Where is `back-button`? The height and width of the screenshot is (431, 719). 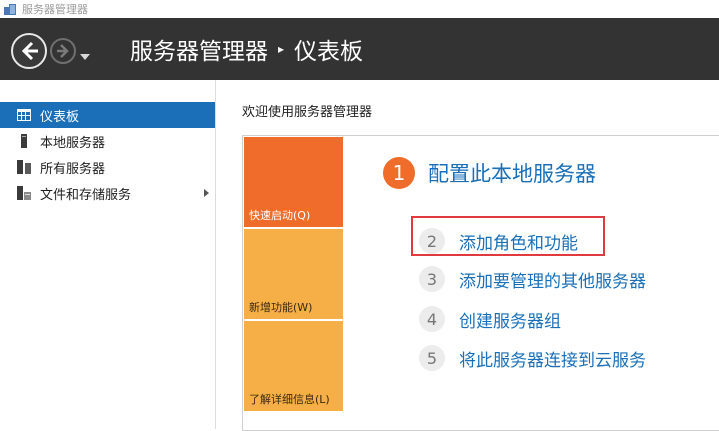 back-button is located at coordinates (29, 51).